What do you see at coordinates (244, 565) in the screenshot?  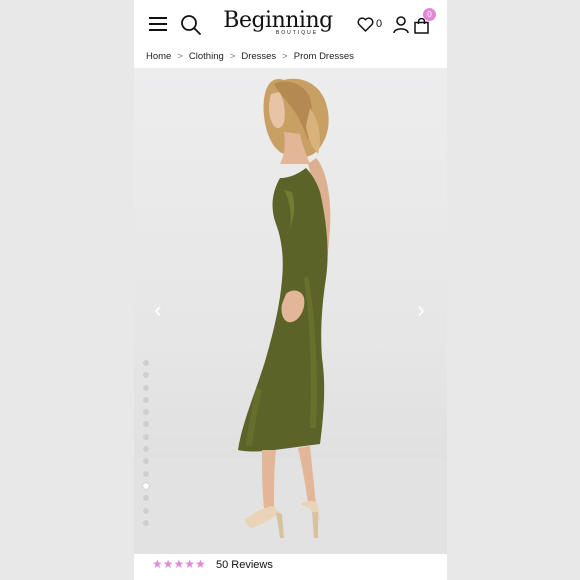 I see `reviews-link: 50 Reviews` at bounding box center [244, 565].